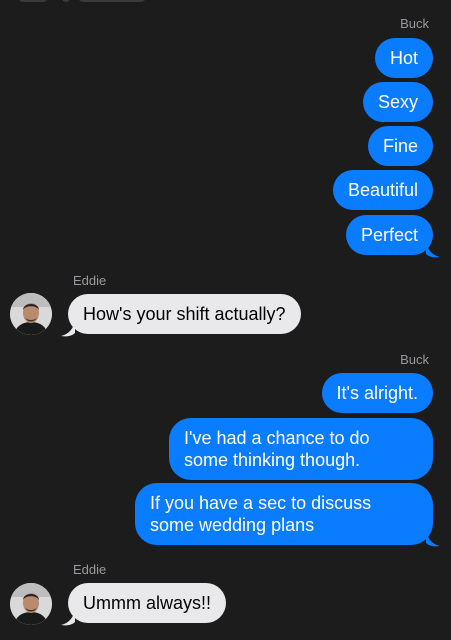  What do you see at coordinates (397, 102) in the screenshot?
I see `message-bubble-outgoing: Sexy` at bounding box center [397, 102].